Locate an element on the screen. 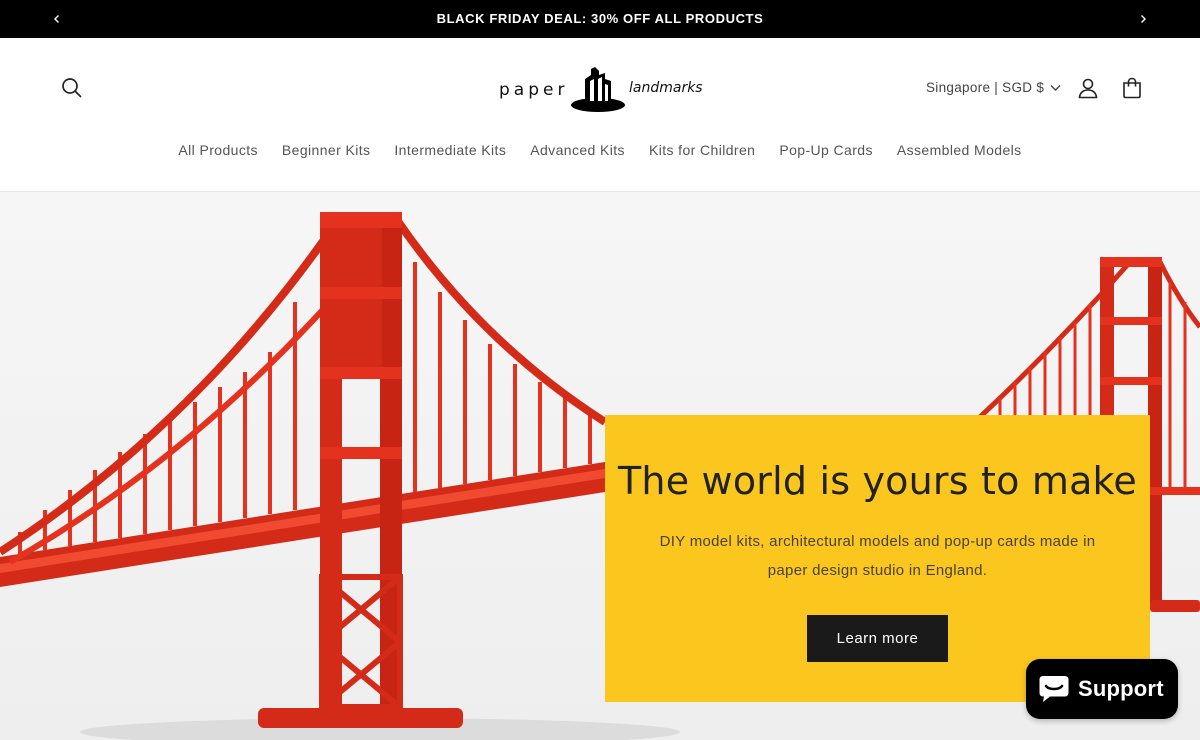 The image size is (1200, 740). logo-word-landmarks: landmarks is located at coordinates (666, 88).